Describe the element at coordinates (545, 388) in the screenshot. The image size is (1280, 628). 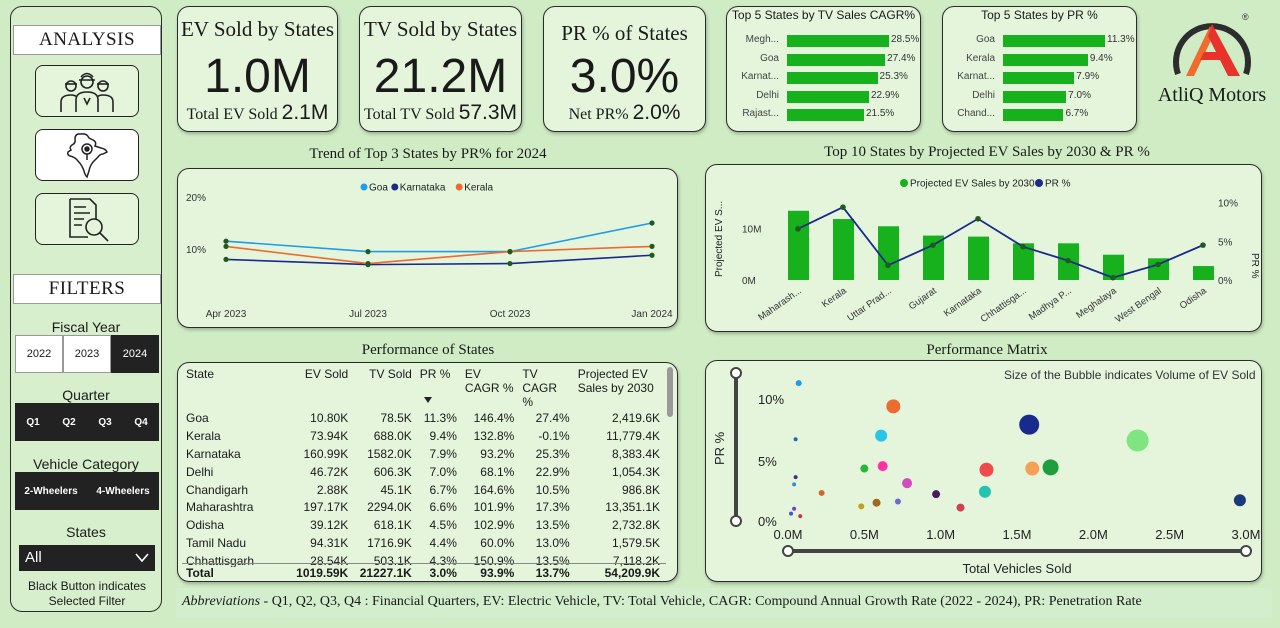
I see `col-tv-cagr: TV CAGR %` at that location.